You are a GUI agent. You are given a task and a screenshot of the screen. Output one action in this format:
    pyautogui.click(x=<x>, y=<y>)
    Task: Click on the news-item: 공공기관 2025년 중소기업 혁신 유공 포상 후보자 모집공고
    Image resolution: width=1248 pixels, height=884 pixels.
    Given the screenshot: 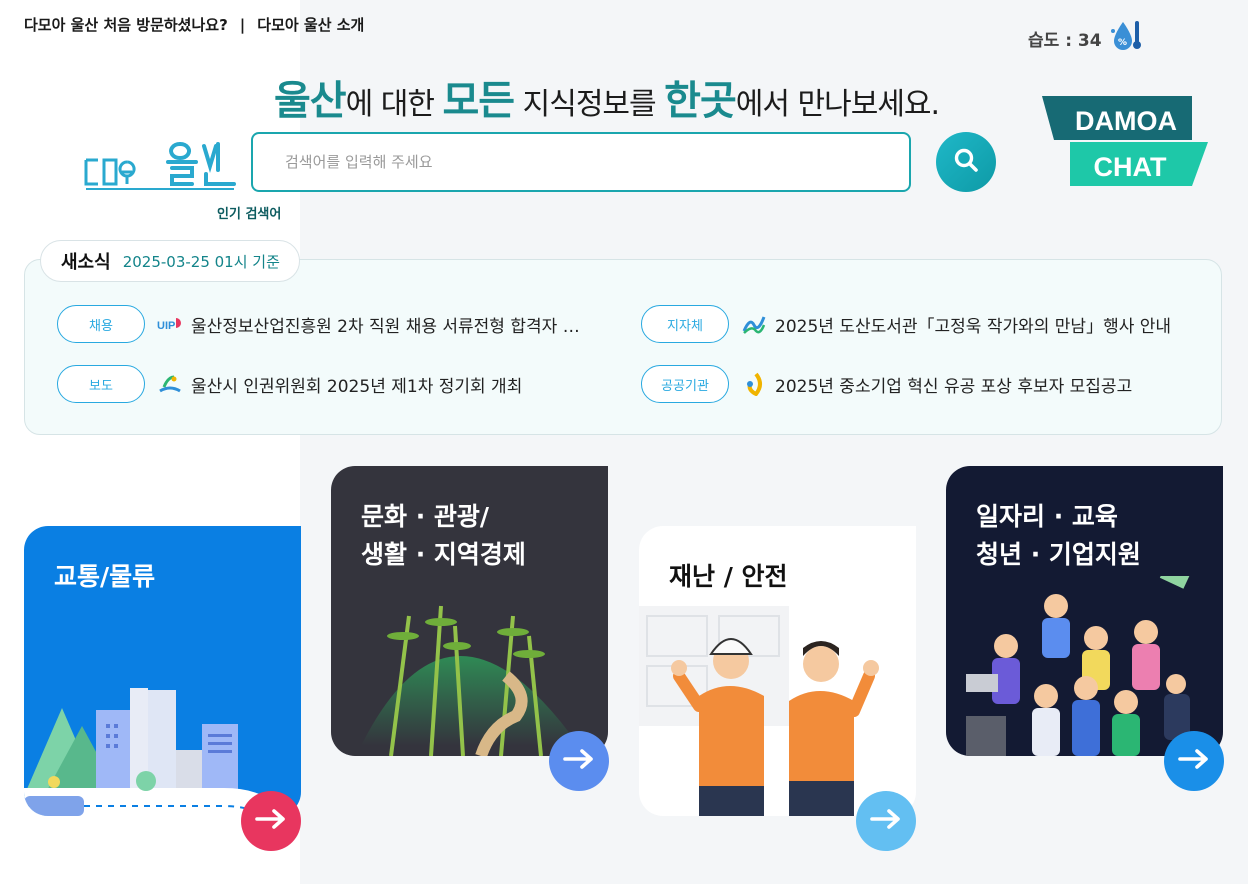 What is the action you would take?
    pyautogui.click(x=886, y=384)
    